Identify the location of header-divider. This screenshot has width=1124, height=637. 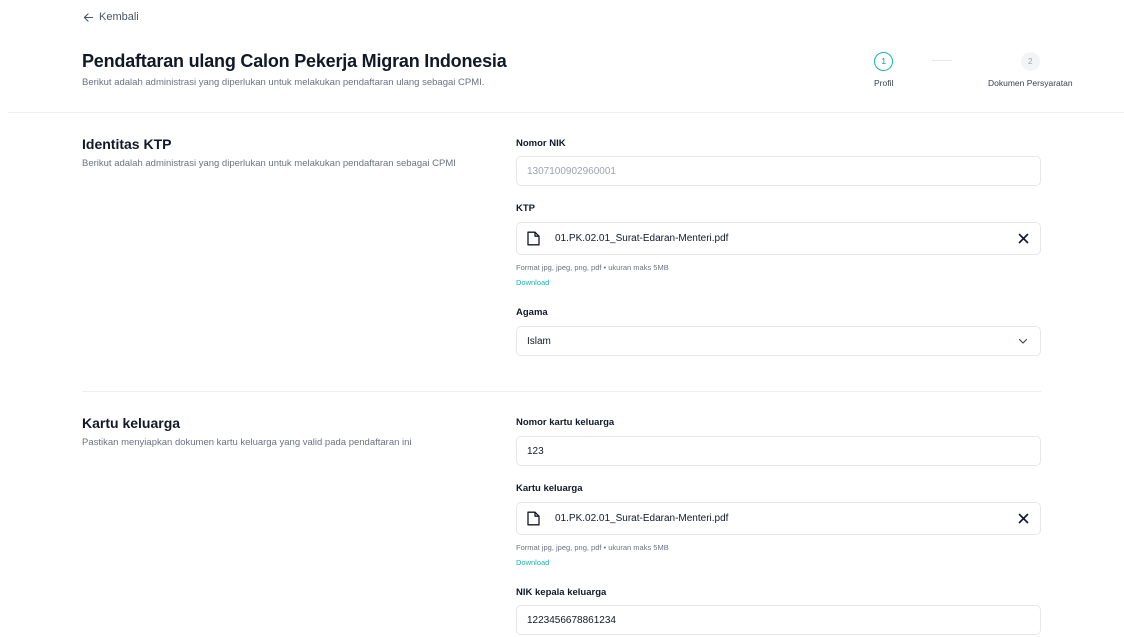
(566, 112).